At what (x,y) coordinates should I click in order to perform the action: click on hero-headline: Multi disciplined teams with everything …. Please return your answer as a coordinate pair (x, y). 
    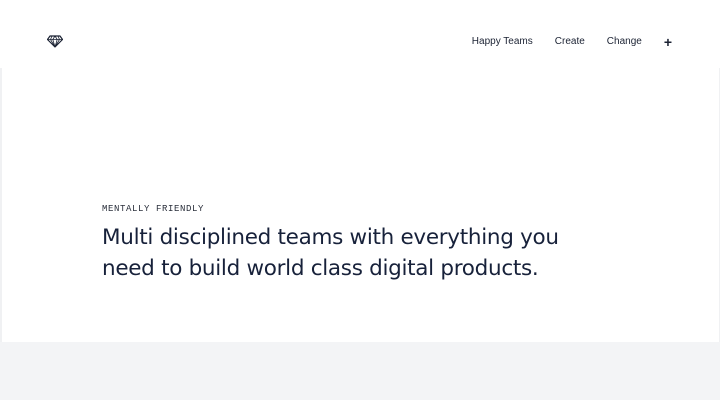
    Looking at the image, I should click on (330, 253).